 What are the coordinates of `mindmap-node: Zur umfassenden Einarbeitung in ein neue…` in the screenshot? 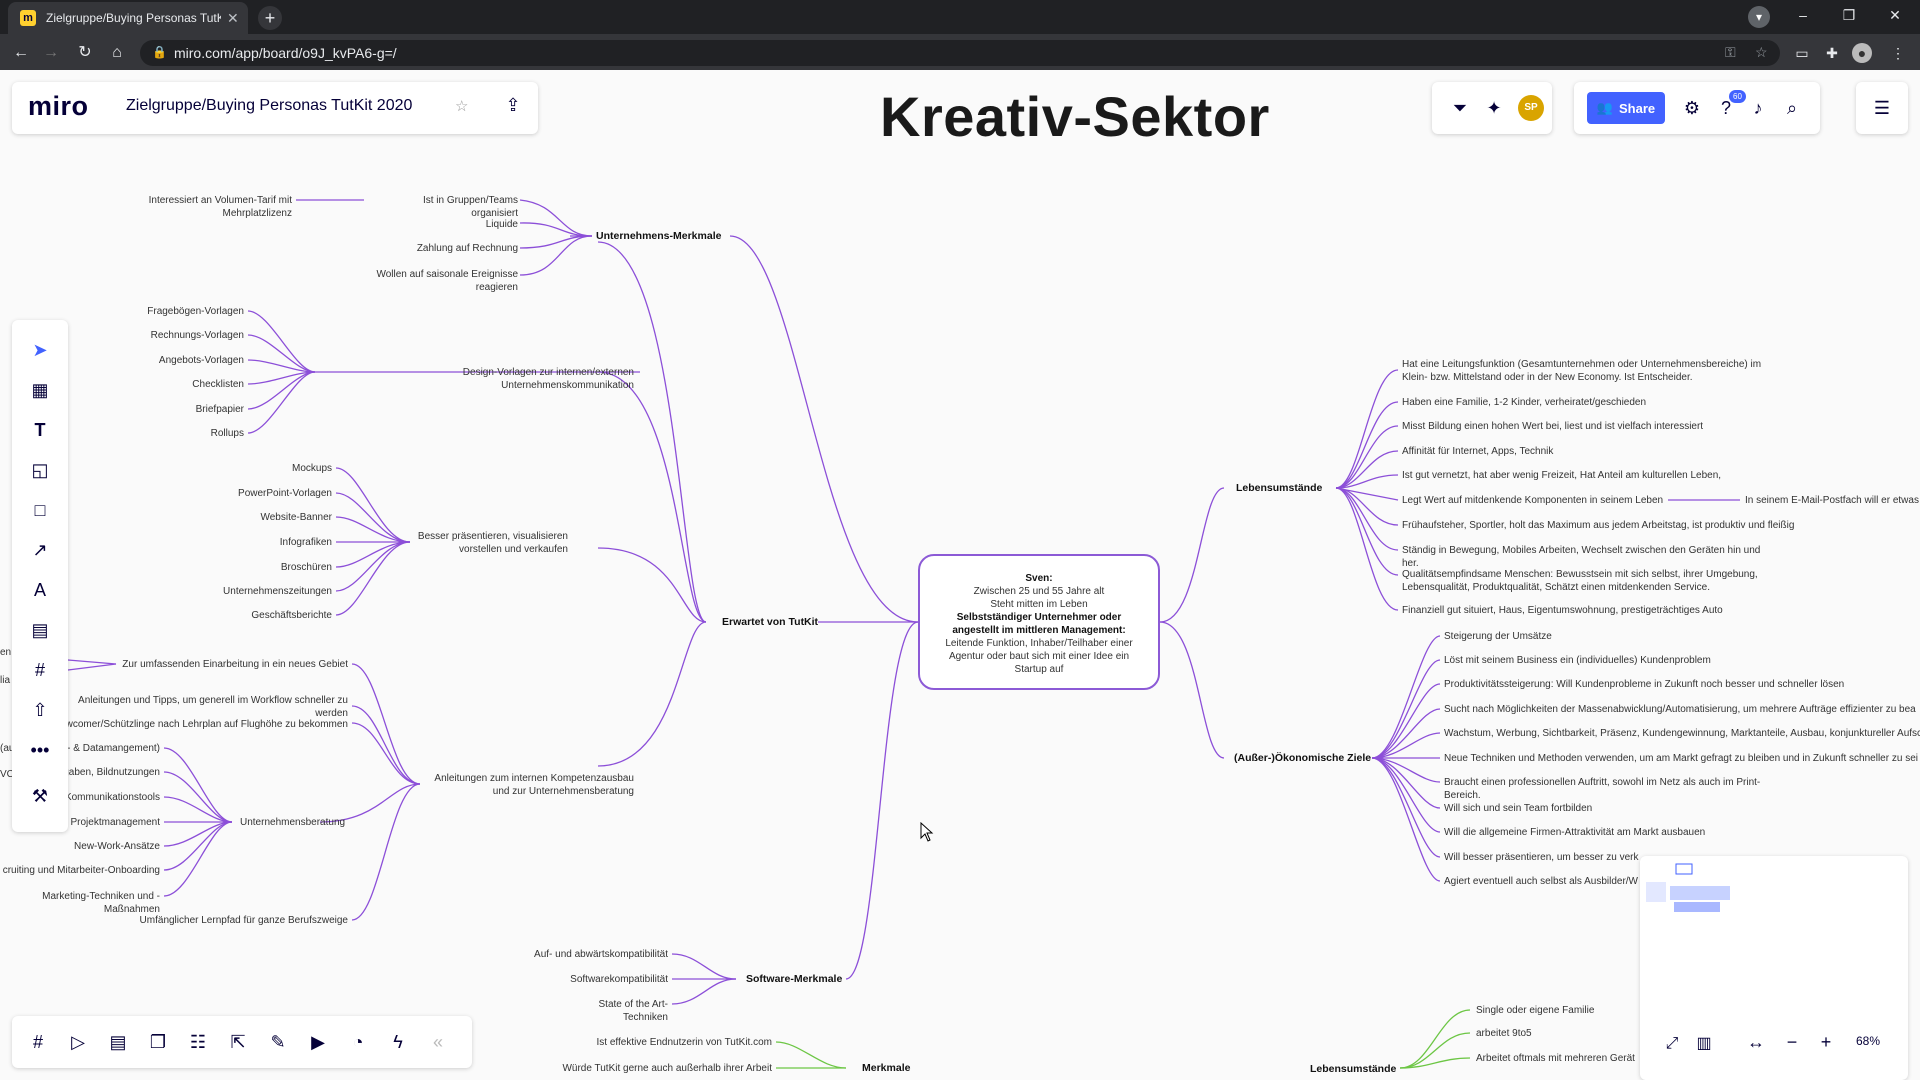 It's located at (219, 664).